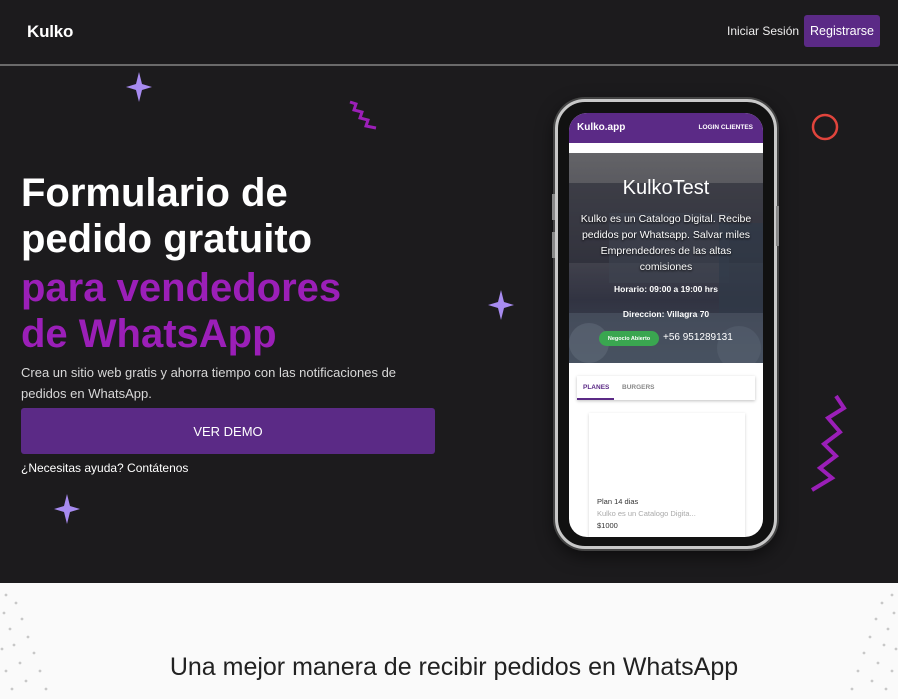 The height and width of the screenshot is (699, 898). What do you see at coordinates (666, 289) in the screenshot?
I see `shop-hours: Horario: 09:00 a 19:00 hrs` at bounding box center [666, 289].